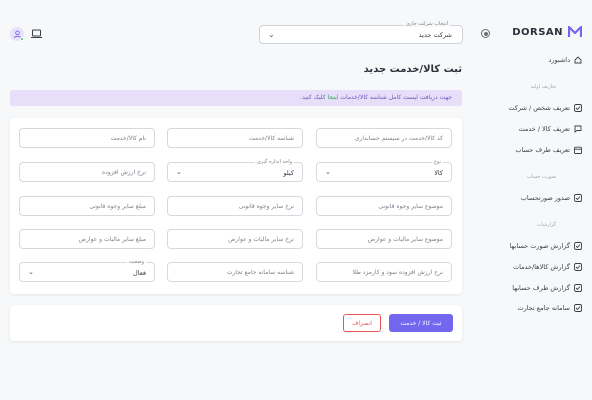 The height and width of the screenshot is (400, 592). What do you see at coordinates (541, 288) in the screenshot?
I see `sidebar-item-label: گزارش طرف حسابها` at bounding box center [541, 288].